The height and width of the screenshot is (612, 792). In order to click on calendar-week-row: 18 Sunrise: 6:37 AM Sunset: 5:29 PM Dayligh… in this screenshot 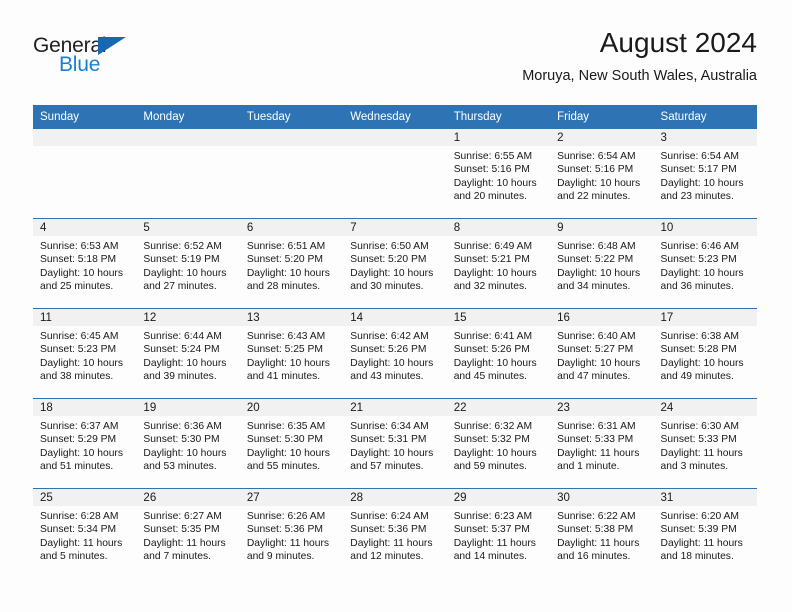, I will do `click(395, 443)`.